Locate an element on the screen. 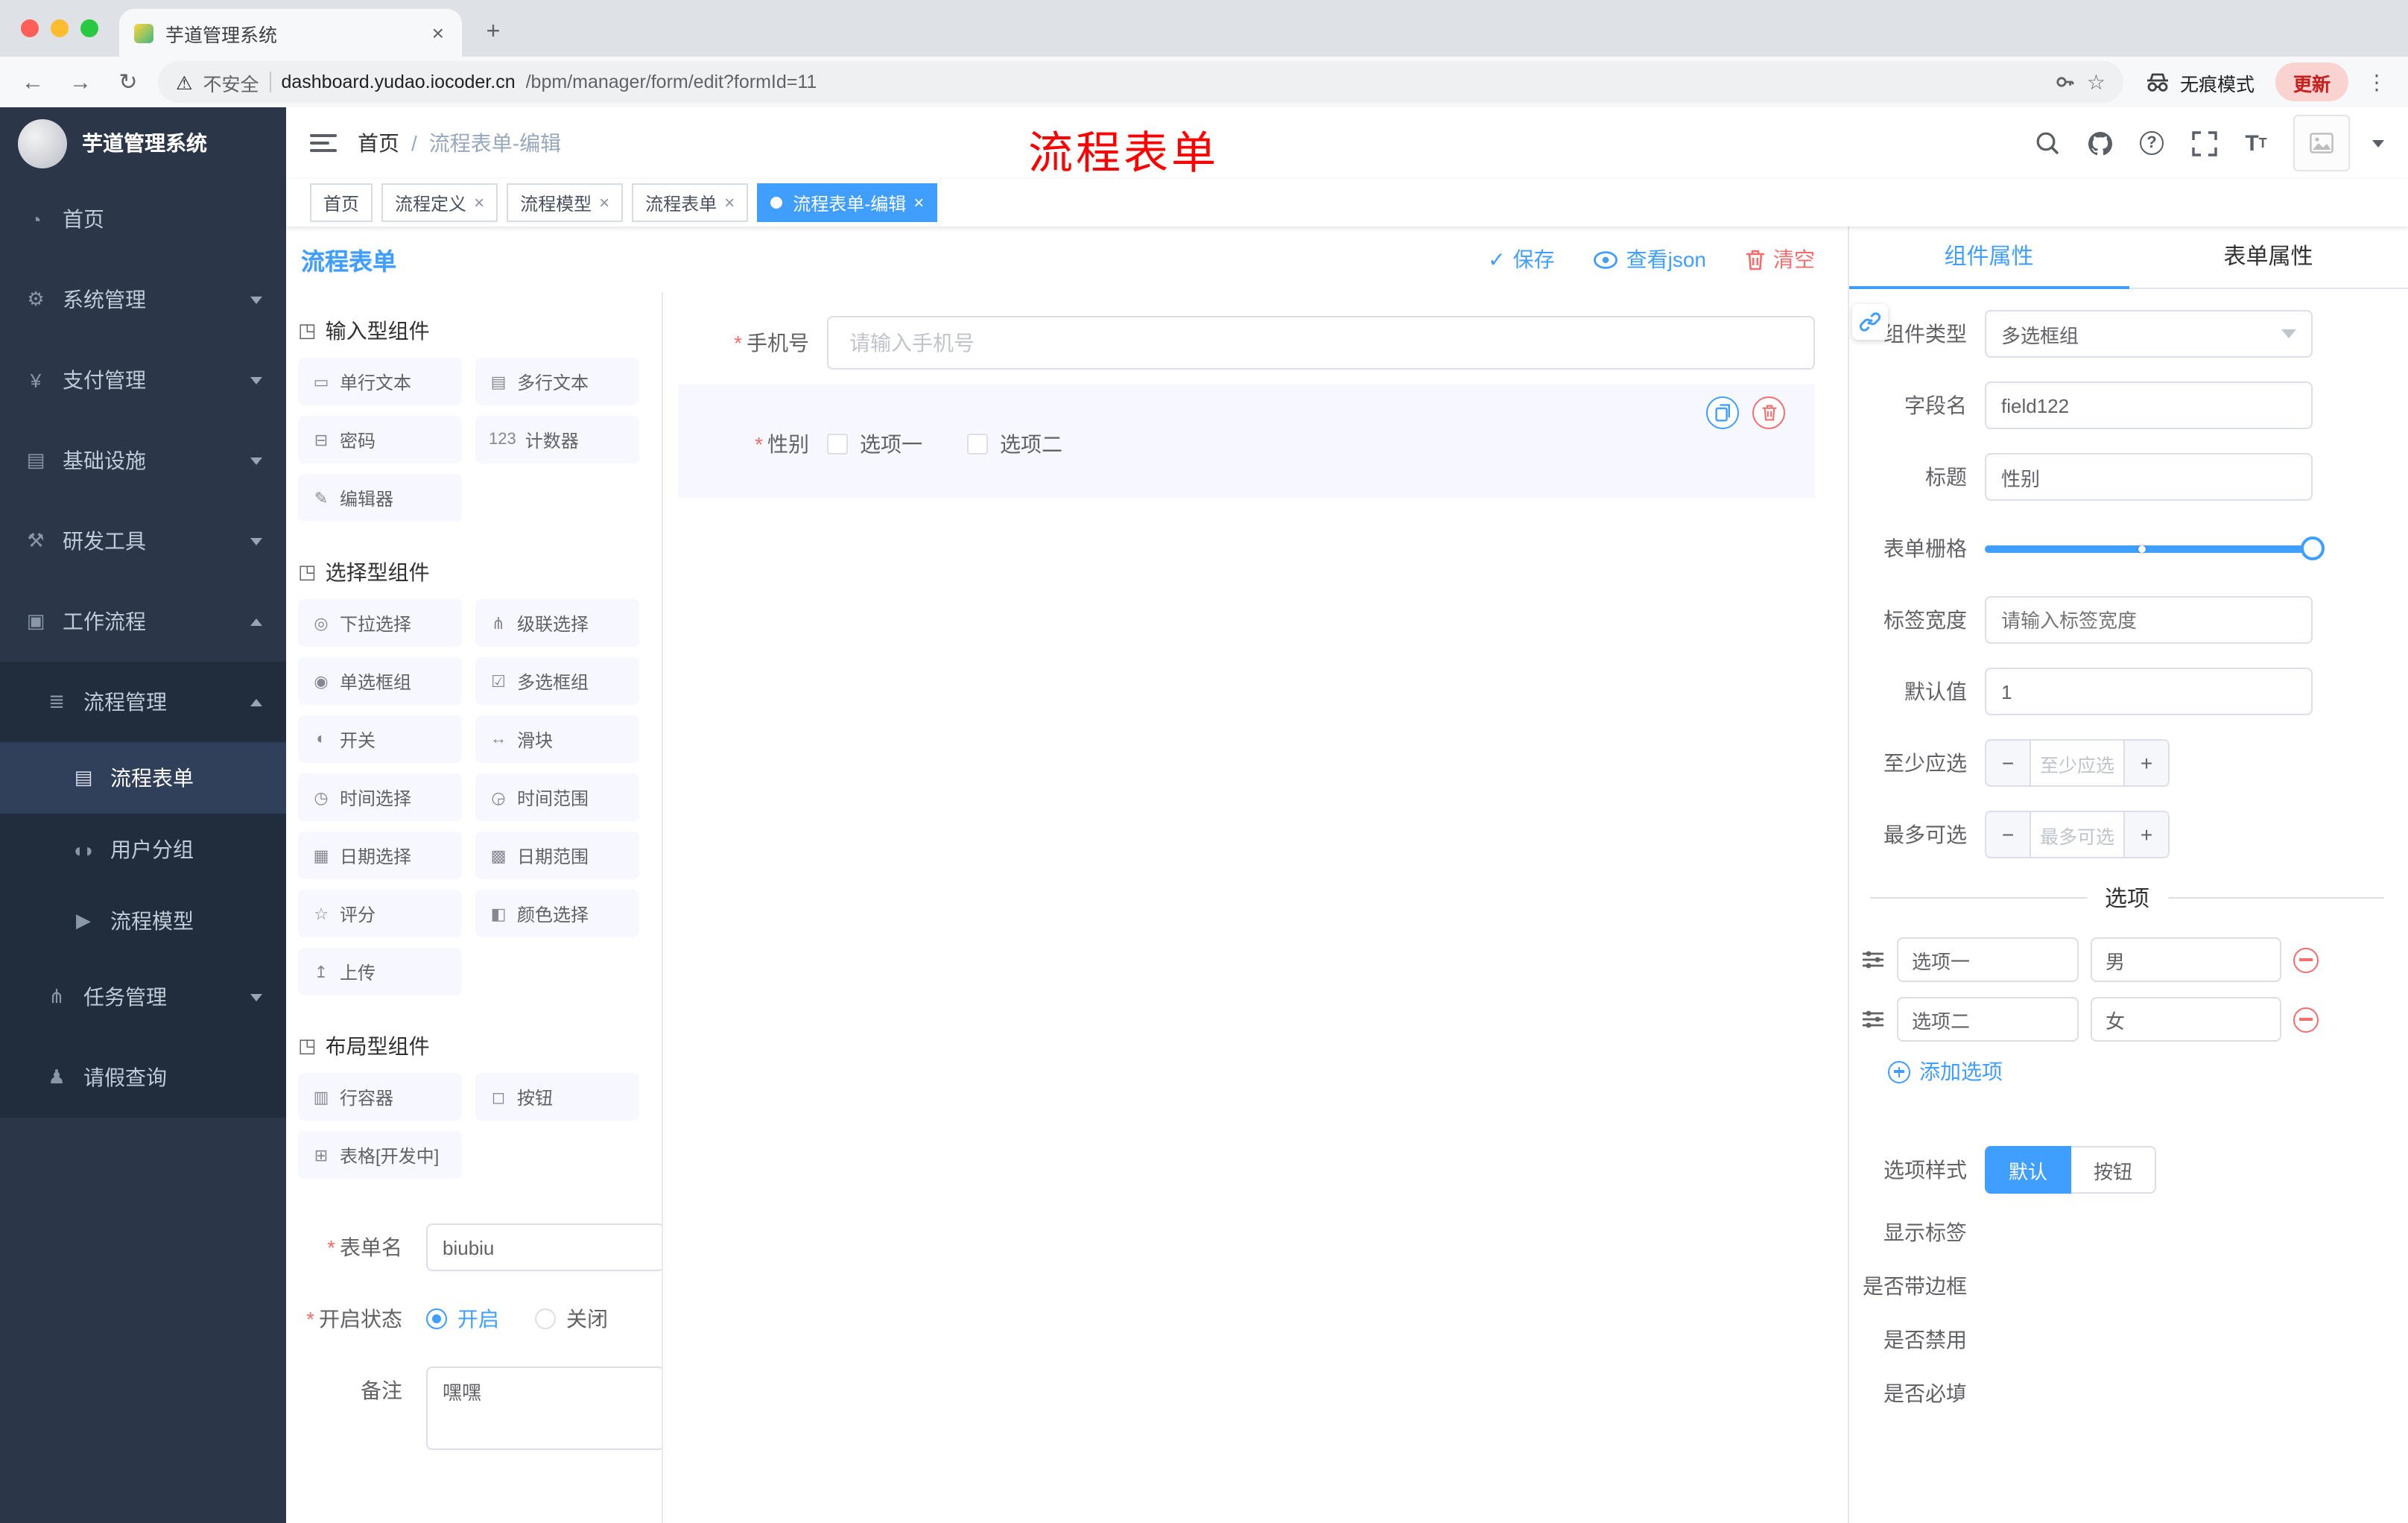 Image resolution: width=2408 pixels, height=1523 pixels. palette-item: ▦ 日期选择 is located at coordinates (380, 856).